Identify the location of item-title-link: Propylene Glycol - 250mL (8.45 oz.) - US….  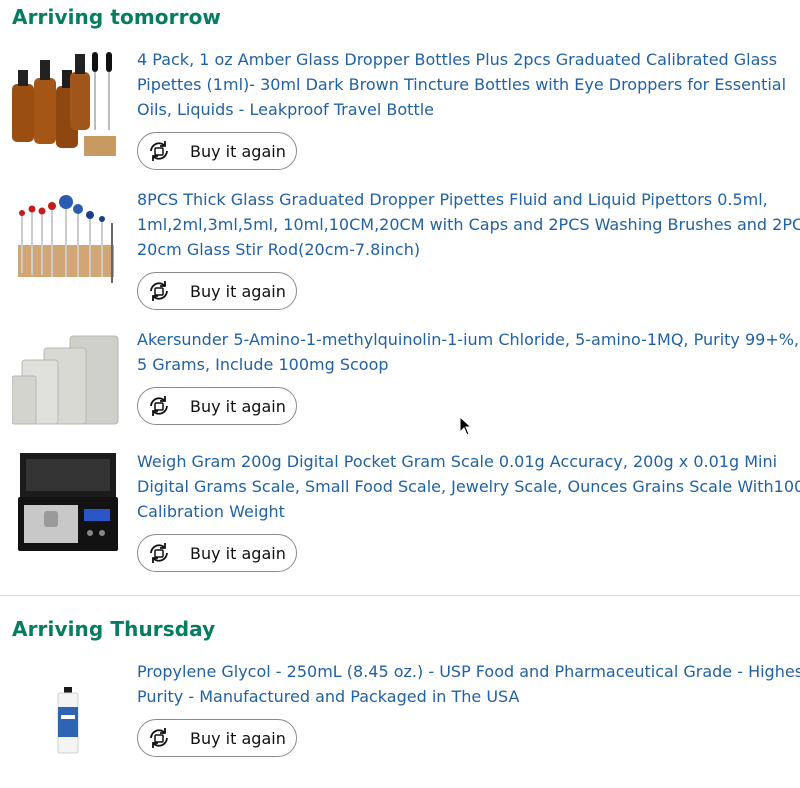
(468, 684).